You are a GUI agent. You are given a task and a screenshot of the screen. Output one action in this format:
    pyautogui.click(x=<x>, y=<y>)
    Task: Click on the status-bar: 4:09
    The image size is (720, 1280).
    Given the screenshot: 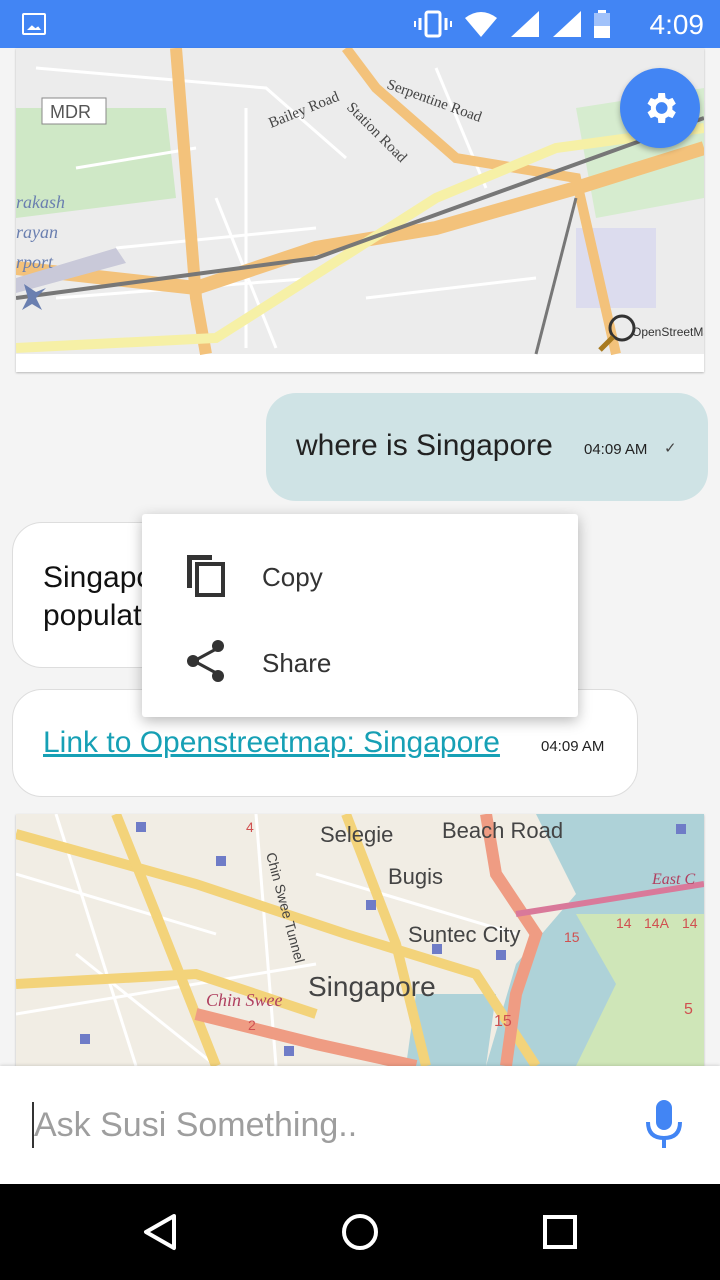 What is the action you would take?
    pyautogui.click(x=360, y=24)
    